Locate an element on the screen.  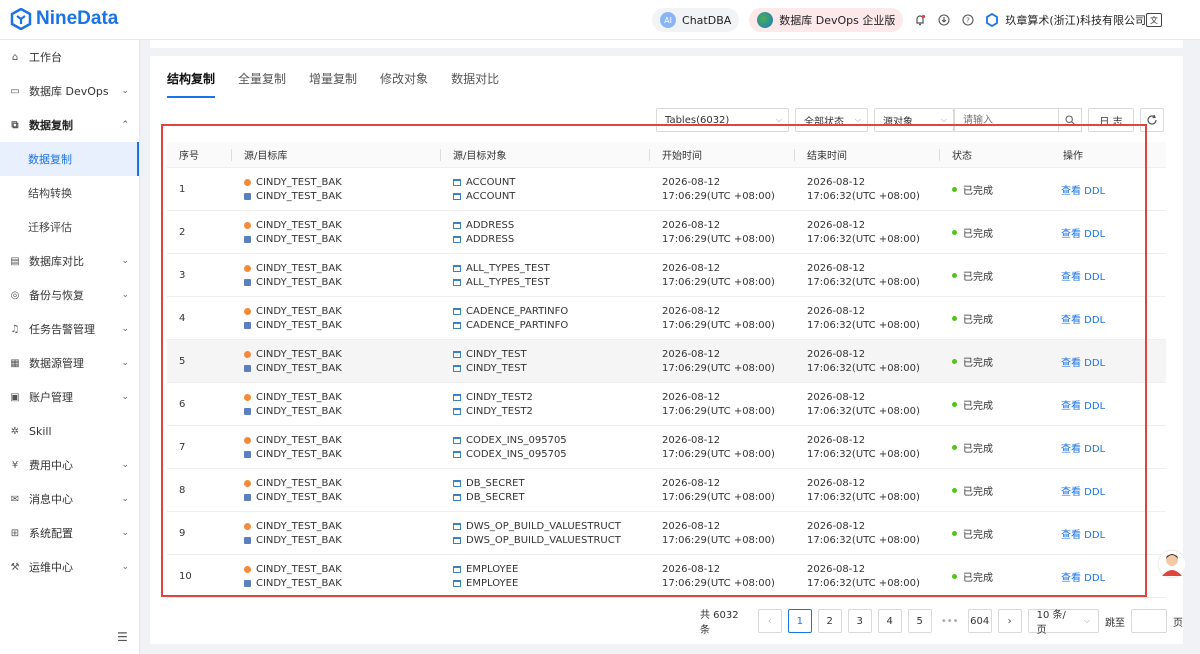
search-icon is located at coordinates (1070, 120).